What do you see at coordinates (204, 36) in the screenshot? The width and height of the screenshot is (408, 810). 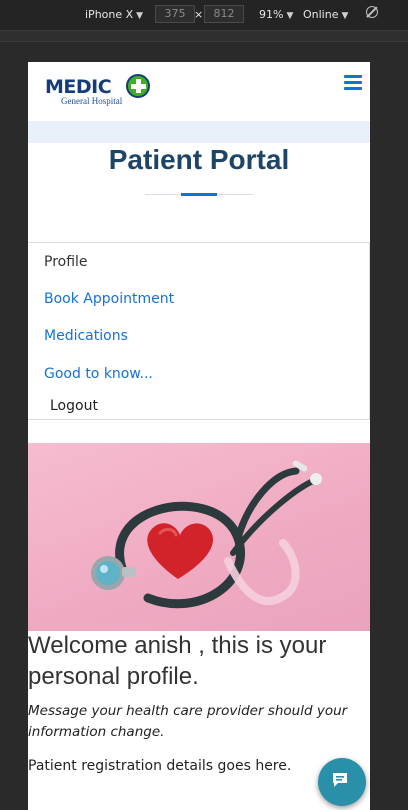 I see `devtools-ruler-strip` at bounding box center [204, 36].